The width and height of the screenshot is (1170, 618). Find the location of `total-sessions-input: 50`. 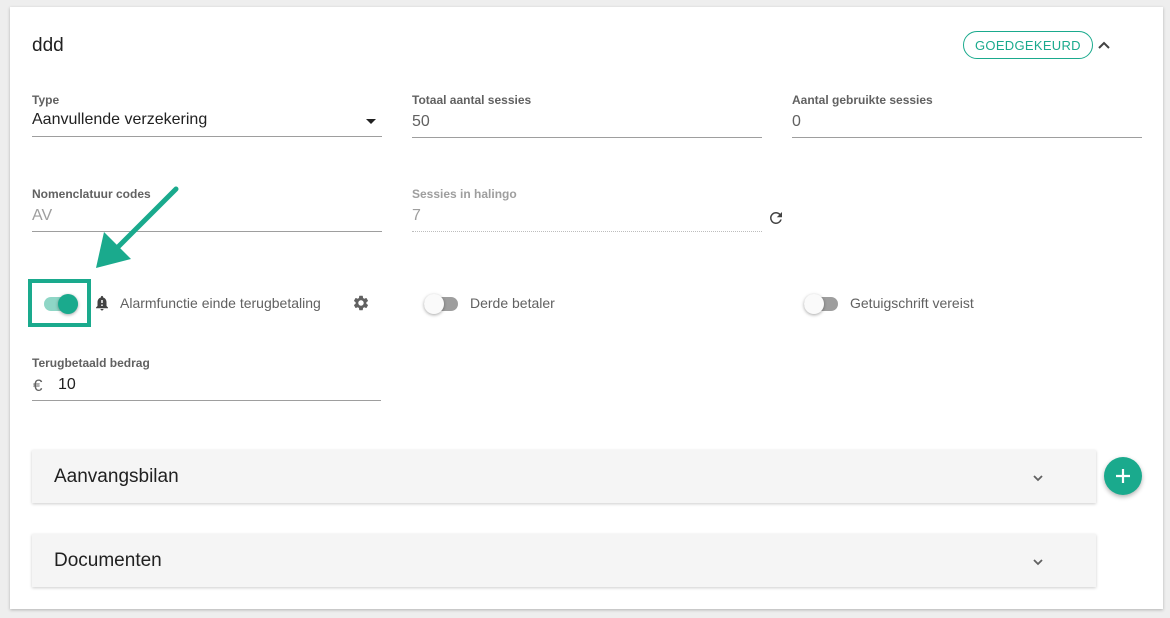

total-sessions-input: 50 is located at coordinates (587, 126).